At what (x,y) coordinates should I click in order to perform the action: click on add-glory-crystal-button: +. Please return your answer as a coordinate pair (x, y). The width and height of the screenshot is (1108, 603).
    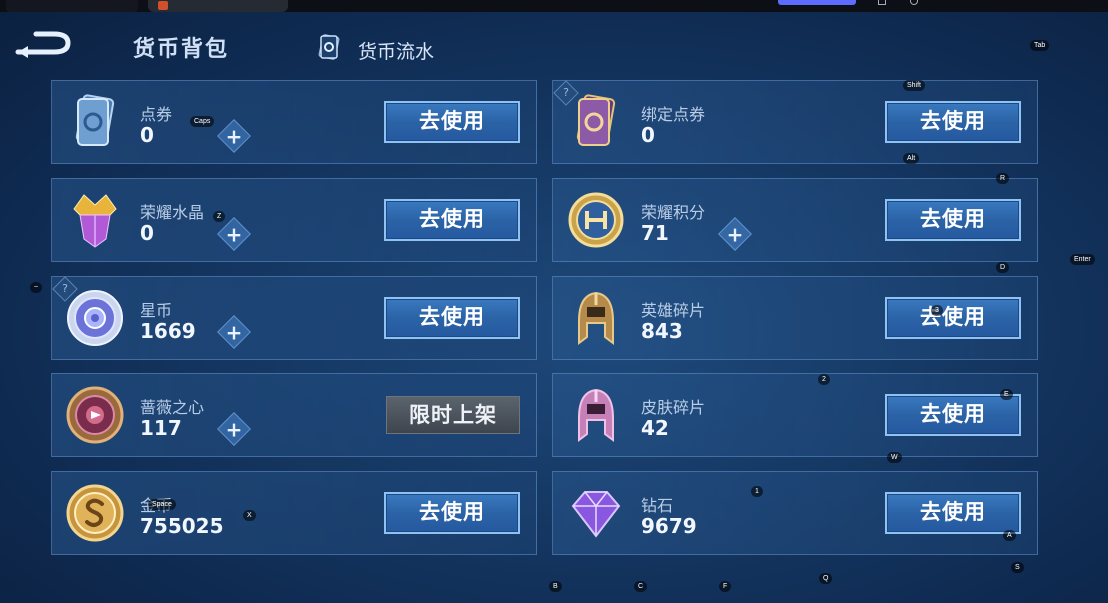
    Looking at the image, I should click on (234, 234).